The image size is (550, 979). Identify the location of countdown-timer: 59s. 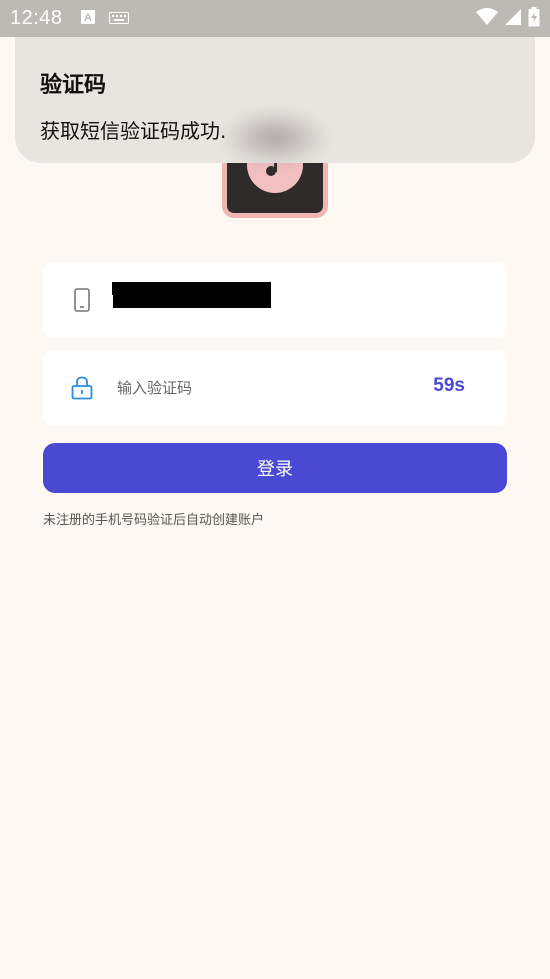
(449, 385).